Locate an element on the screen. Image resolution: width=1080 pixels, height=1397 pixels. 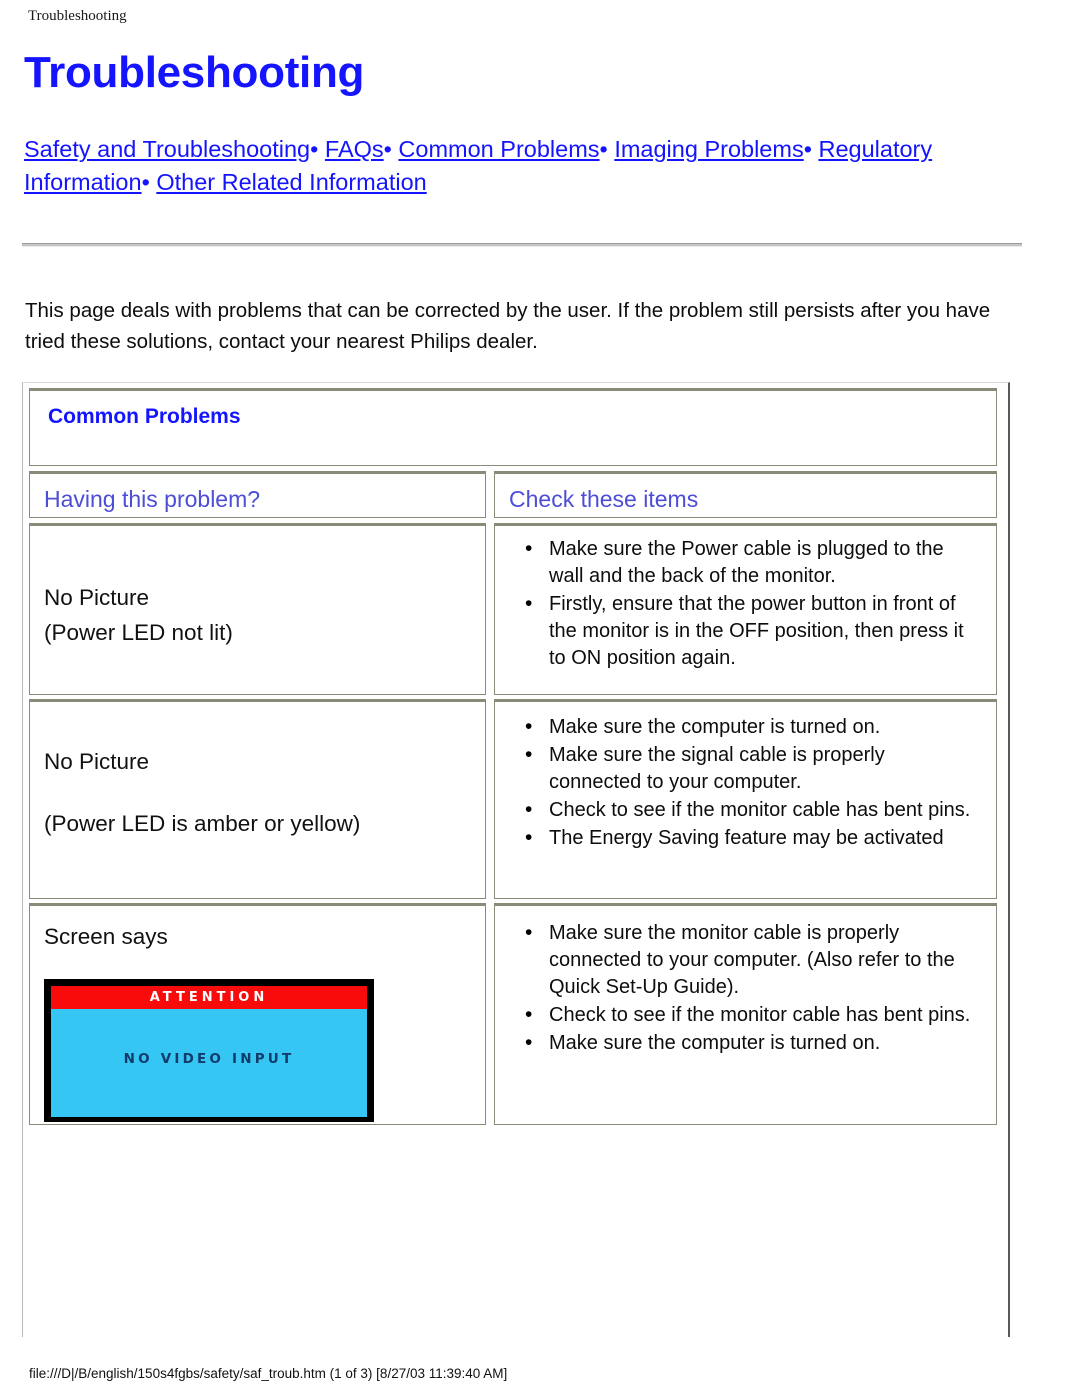
problem-line-1: Screen says is located at coordinates (106, 936).